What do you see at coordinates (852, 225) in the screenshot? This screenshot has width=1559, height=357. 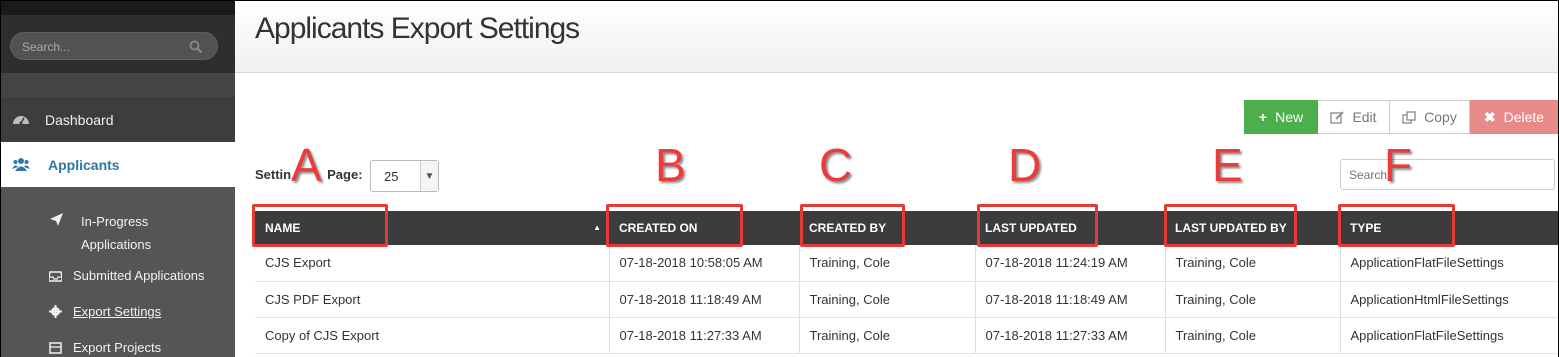 I see `annotation-box-c` at bounding box center [852, 225].